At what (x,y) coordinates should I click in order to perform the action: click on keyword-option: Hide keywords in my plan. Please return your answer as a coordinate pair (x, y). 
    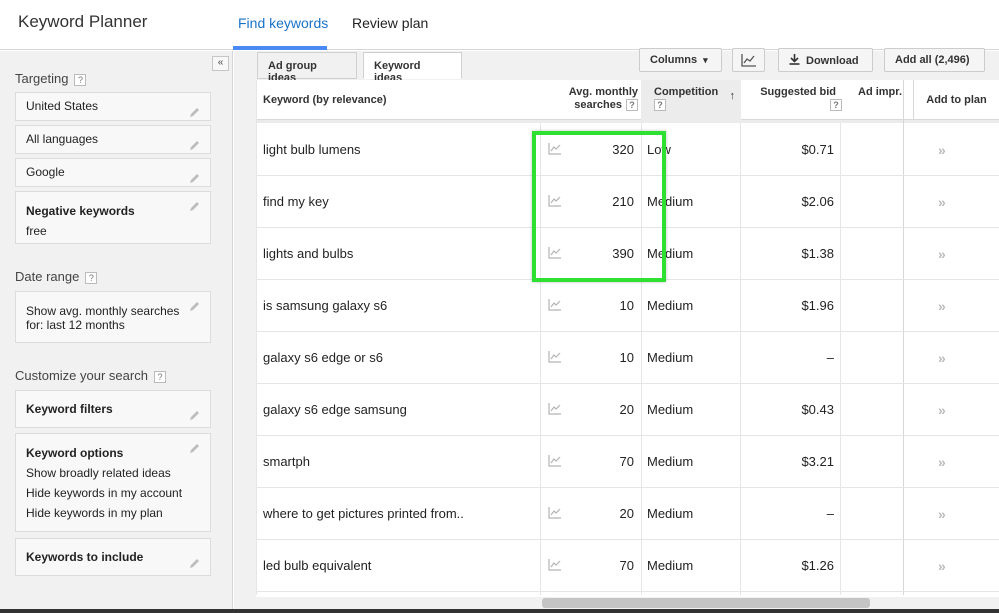
    Looking at the image, I should click on (94, 513).